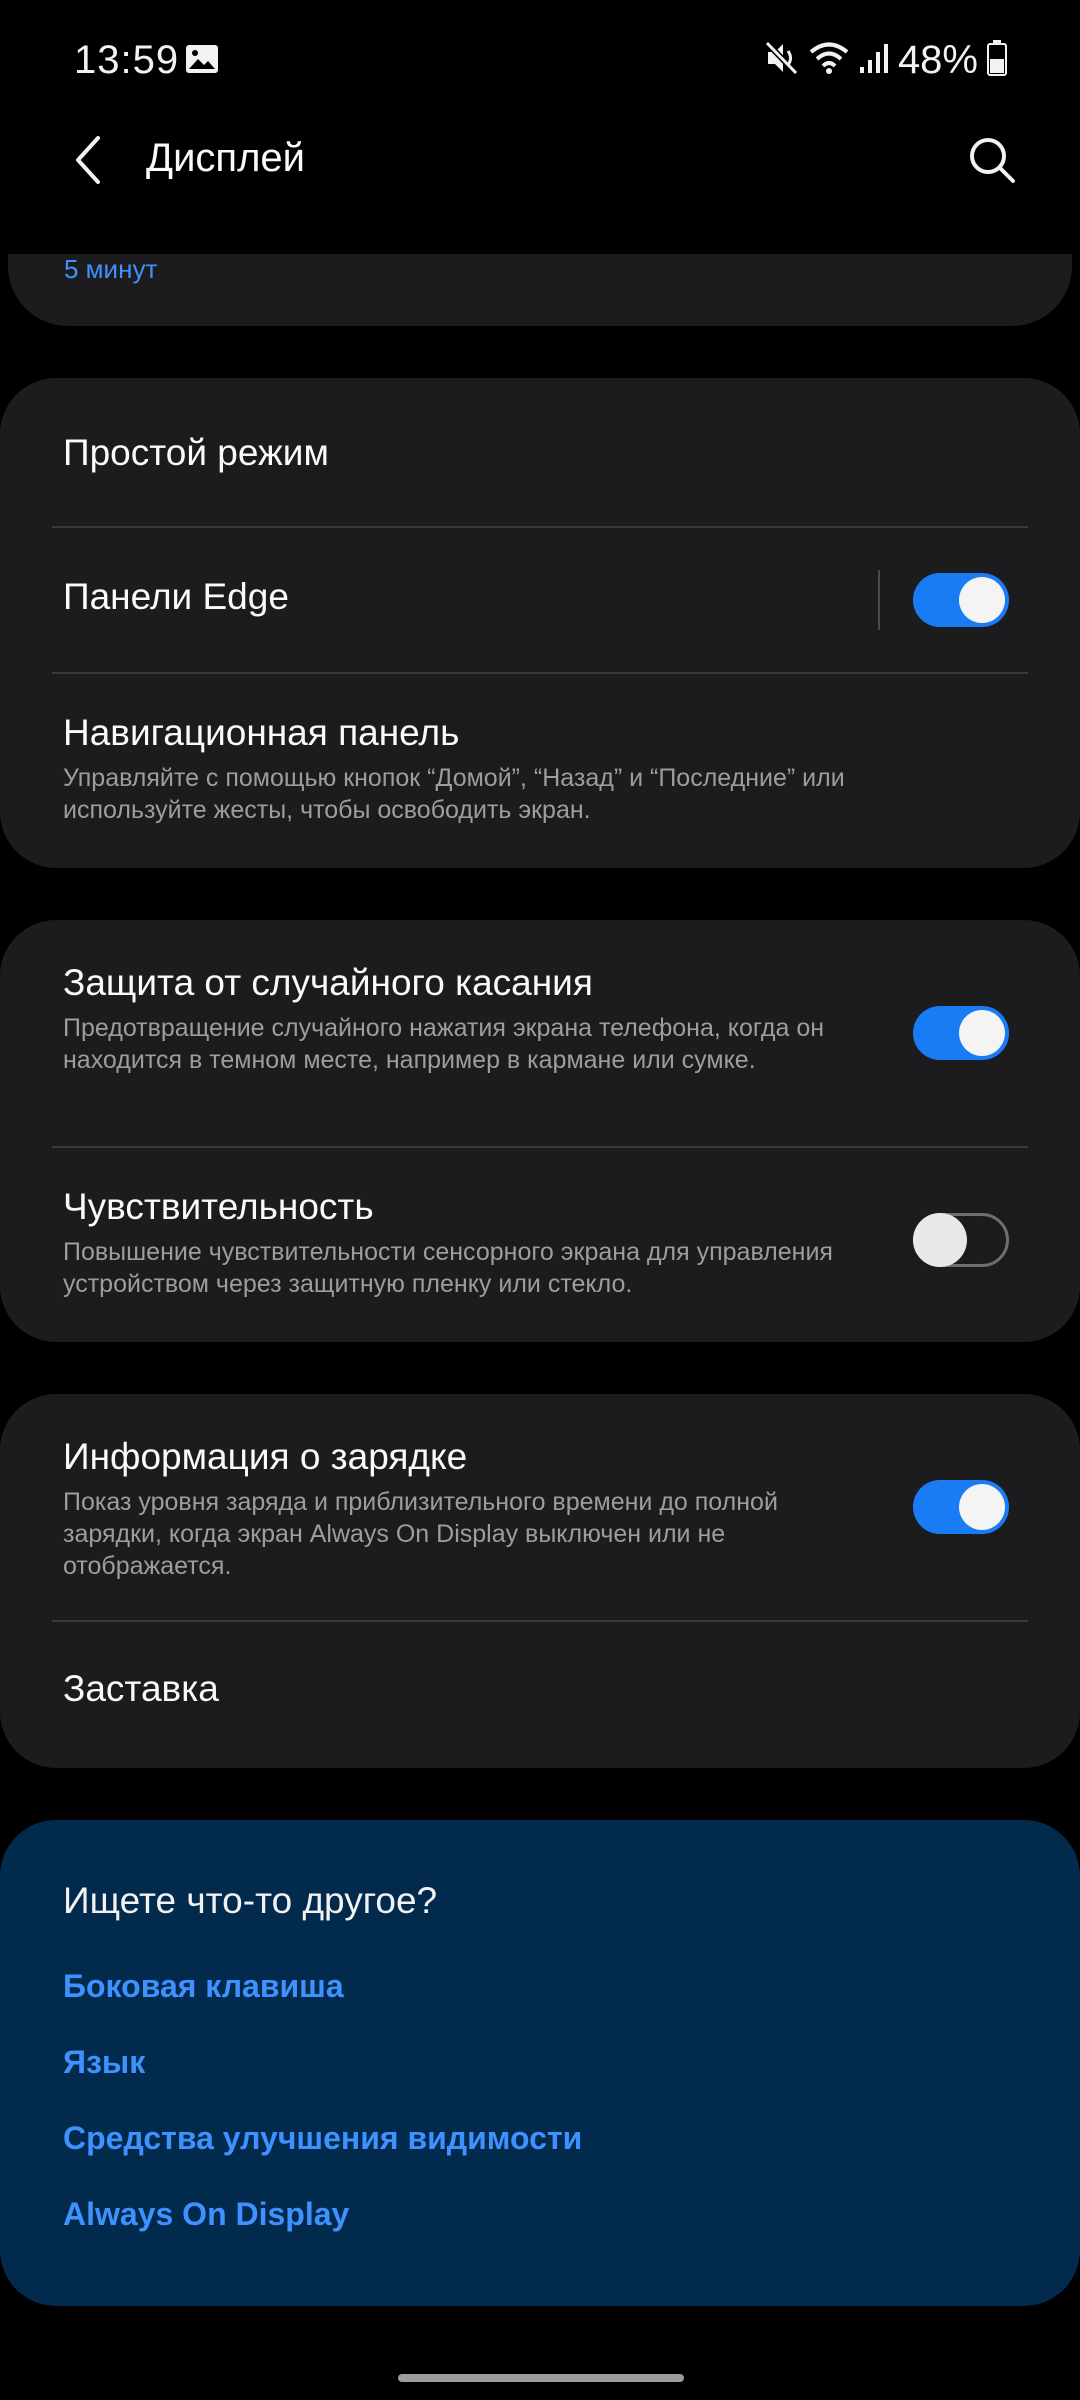 This screenshot has width=1080, height=2400. Describe the element at coordinates (782, 60) in the screenshot. I see `mute-icon` at that location.